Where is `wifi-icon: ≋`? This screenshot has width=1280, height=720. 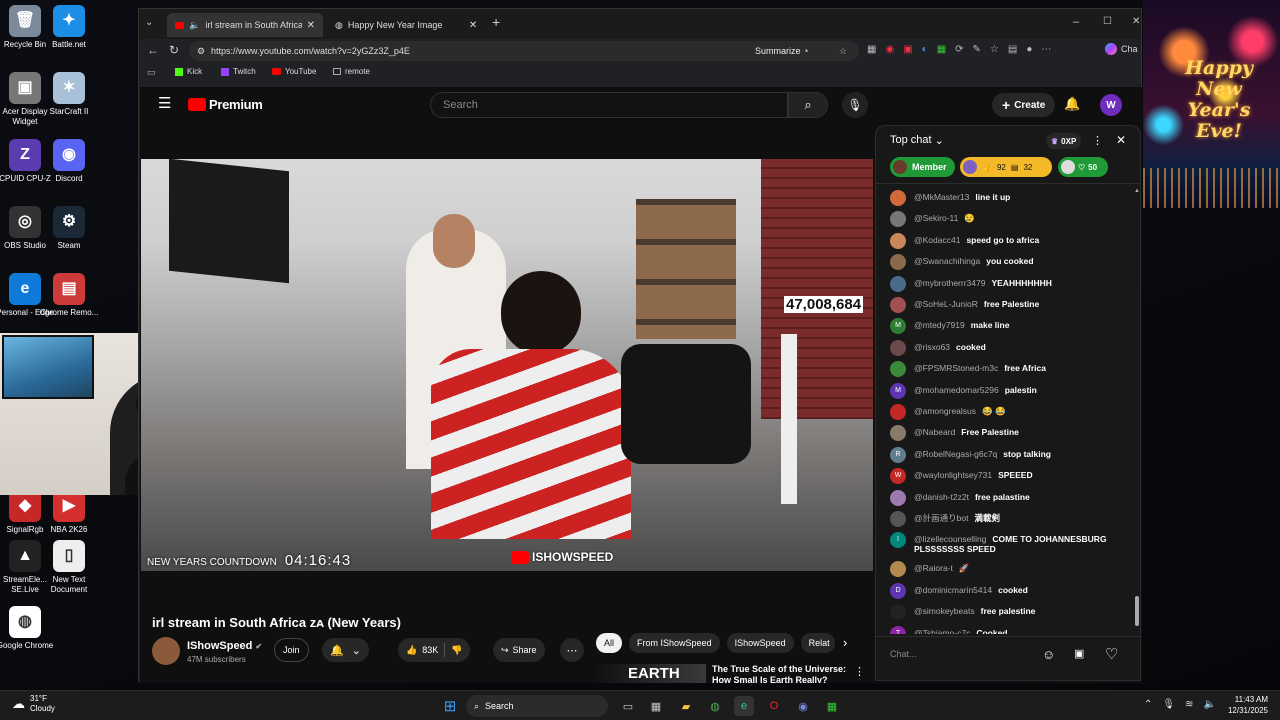
wifi-icon: ≋ is located at coordinates (1189, 704).